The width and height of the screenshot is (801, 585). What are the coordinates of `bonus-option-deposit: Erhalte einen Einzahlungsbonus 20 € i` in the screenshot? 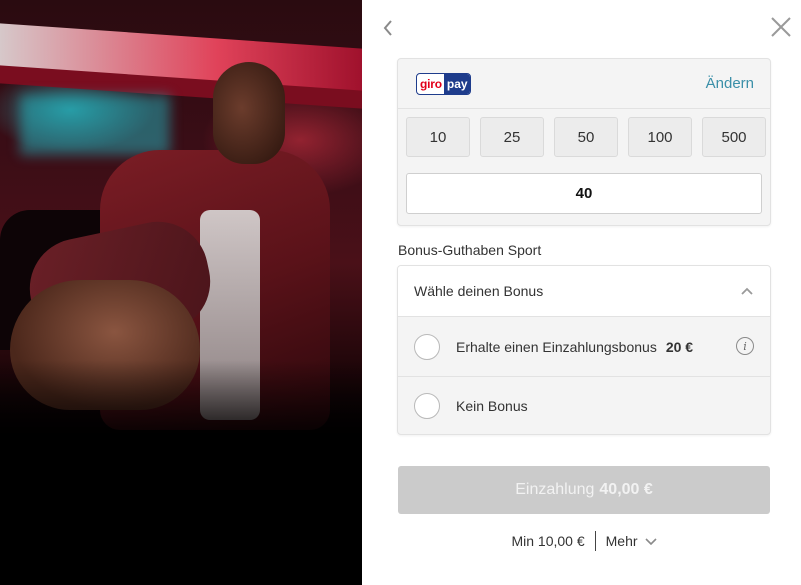 It's located at (584, 346).